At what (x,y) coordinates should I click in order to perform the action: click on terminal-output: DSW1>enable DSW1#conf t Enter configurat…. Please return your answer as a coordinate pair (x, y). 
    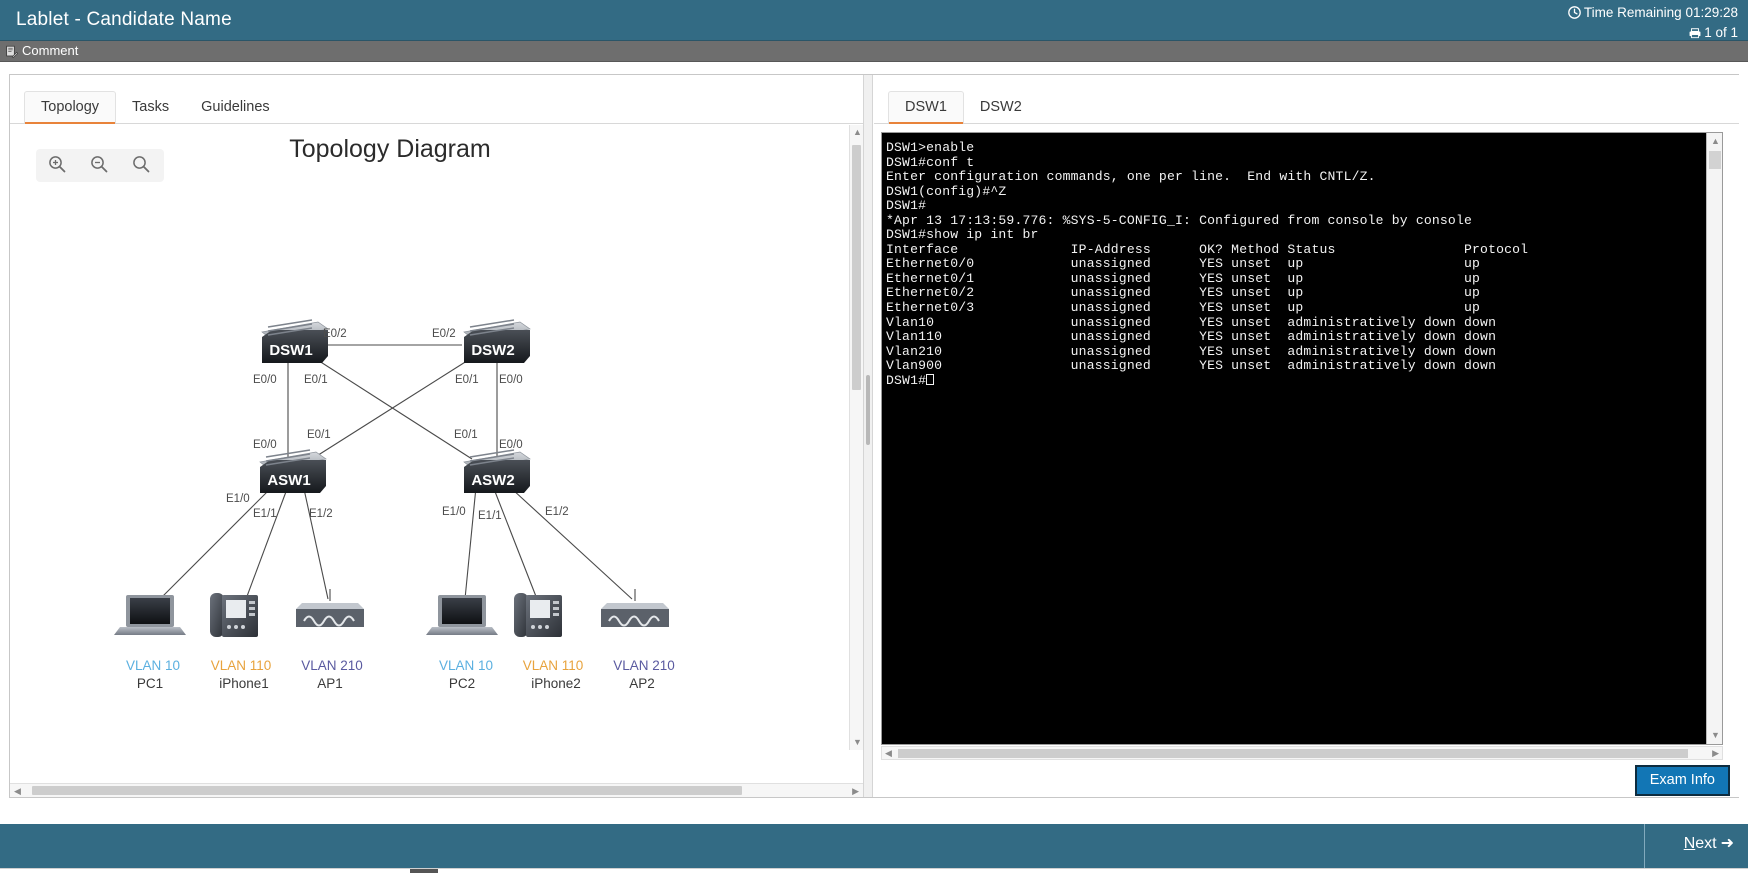
    Looking at the image, I should click on (1207, 264).